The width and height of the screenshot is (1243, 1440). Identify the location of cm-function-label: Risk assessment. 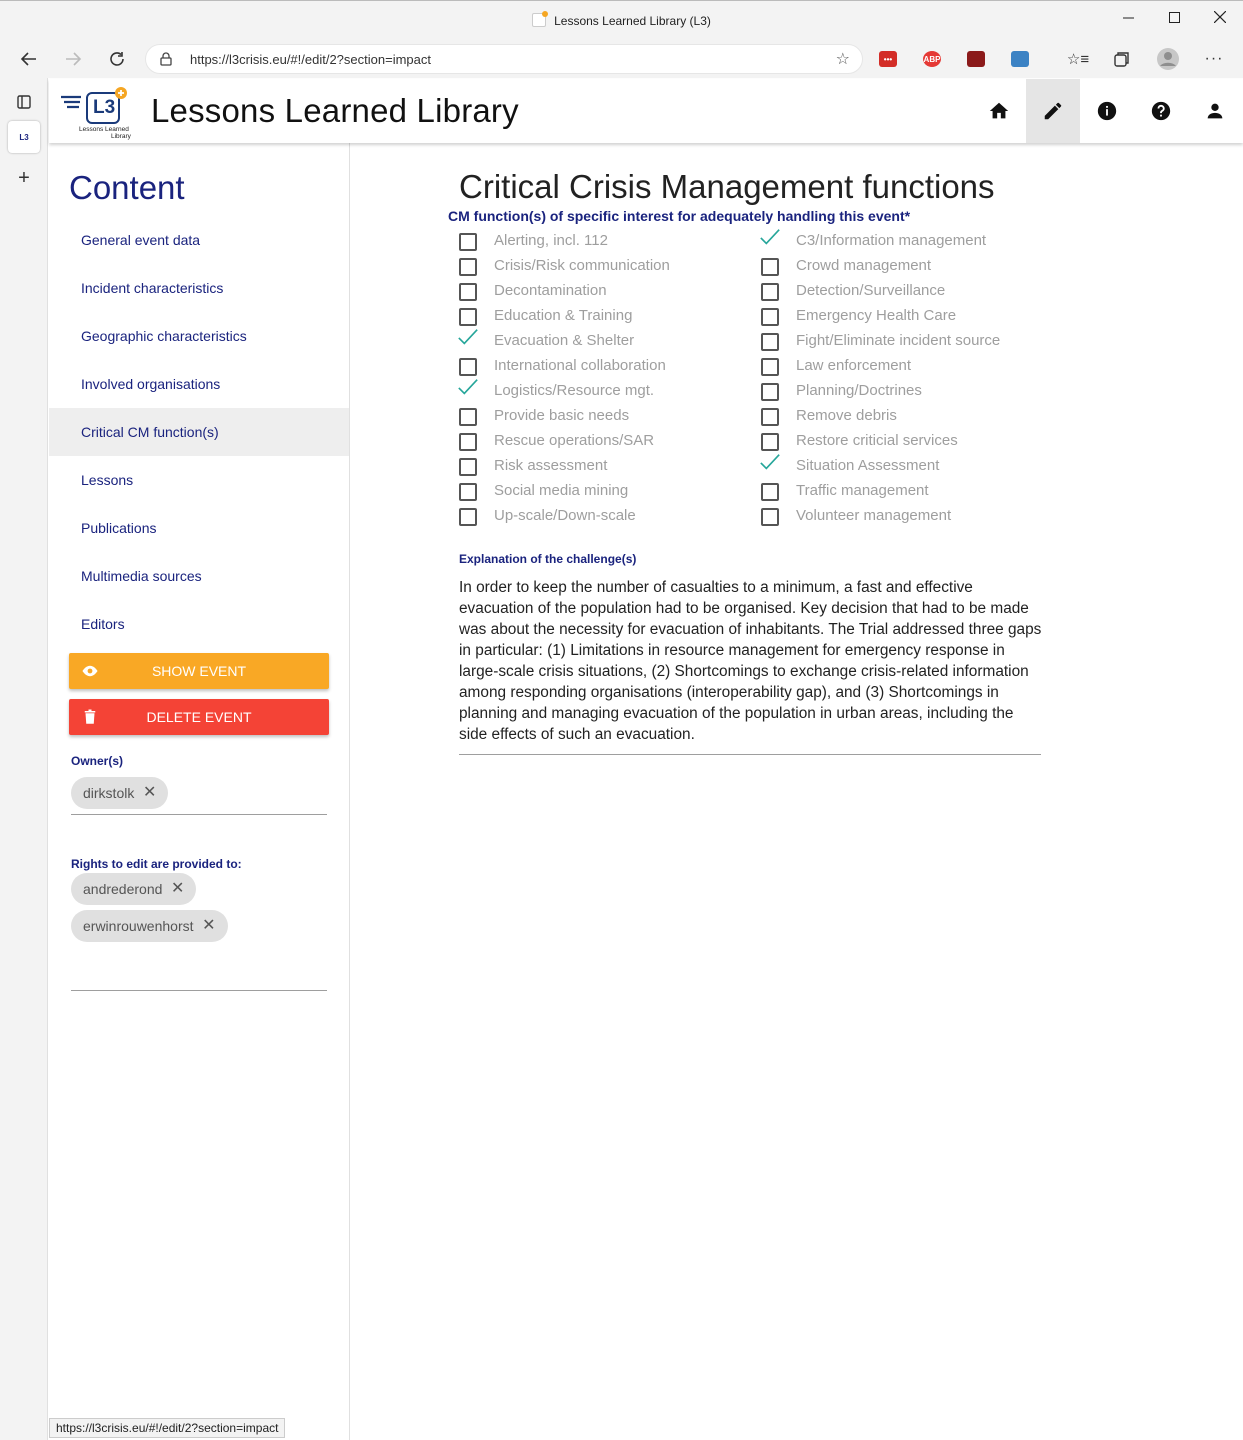
(551, 465).